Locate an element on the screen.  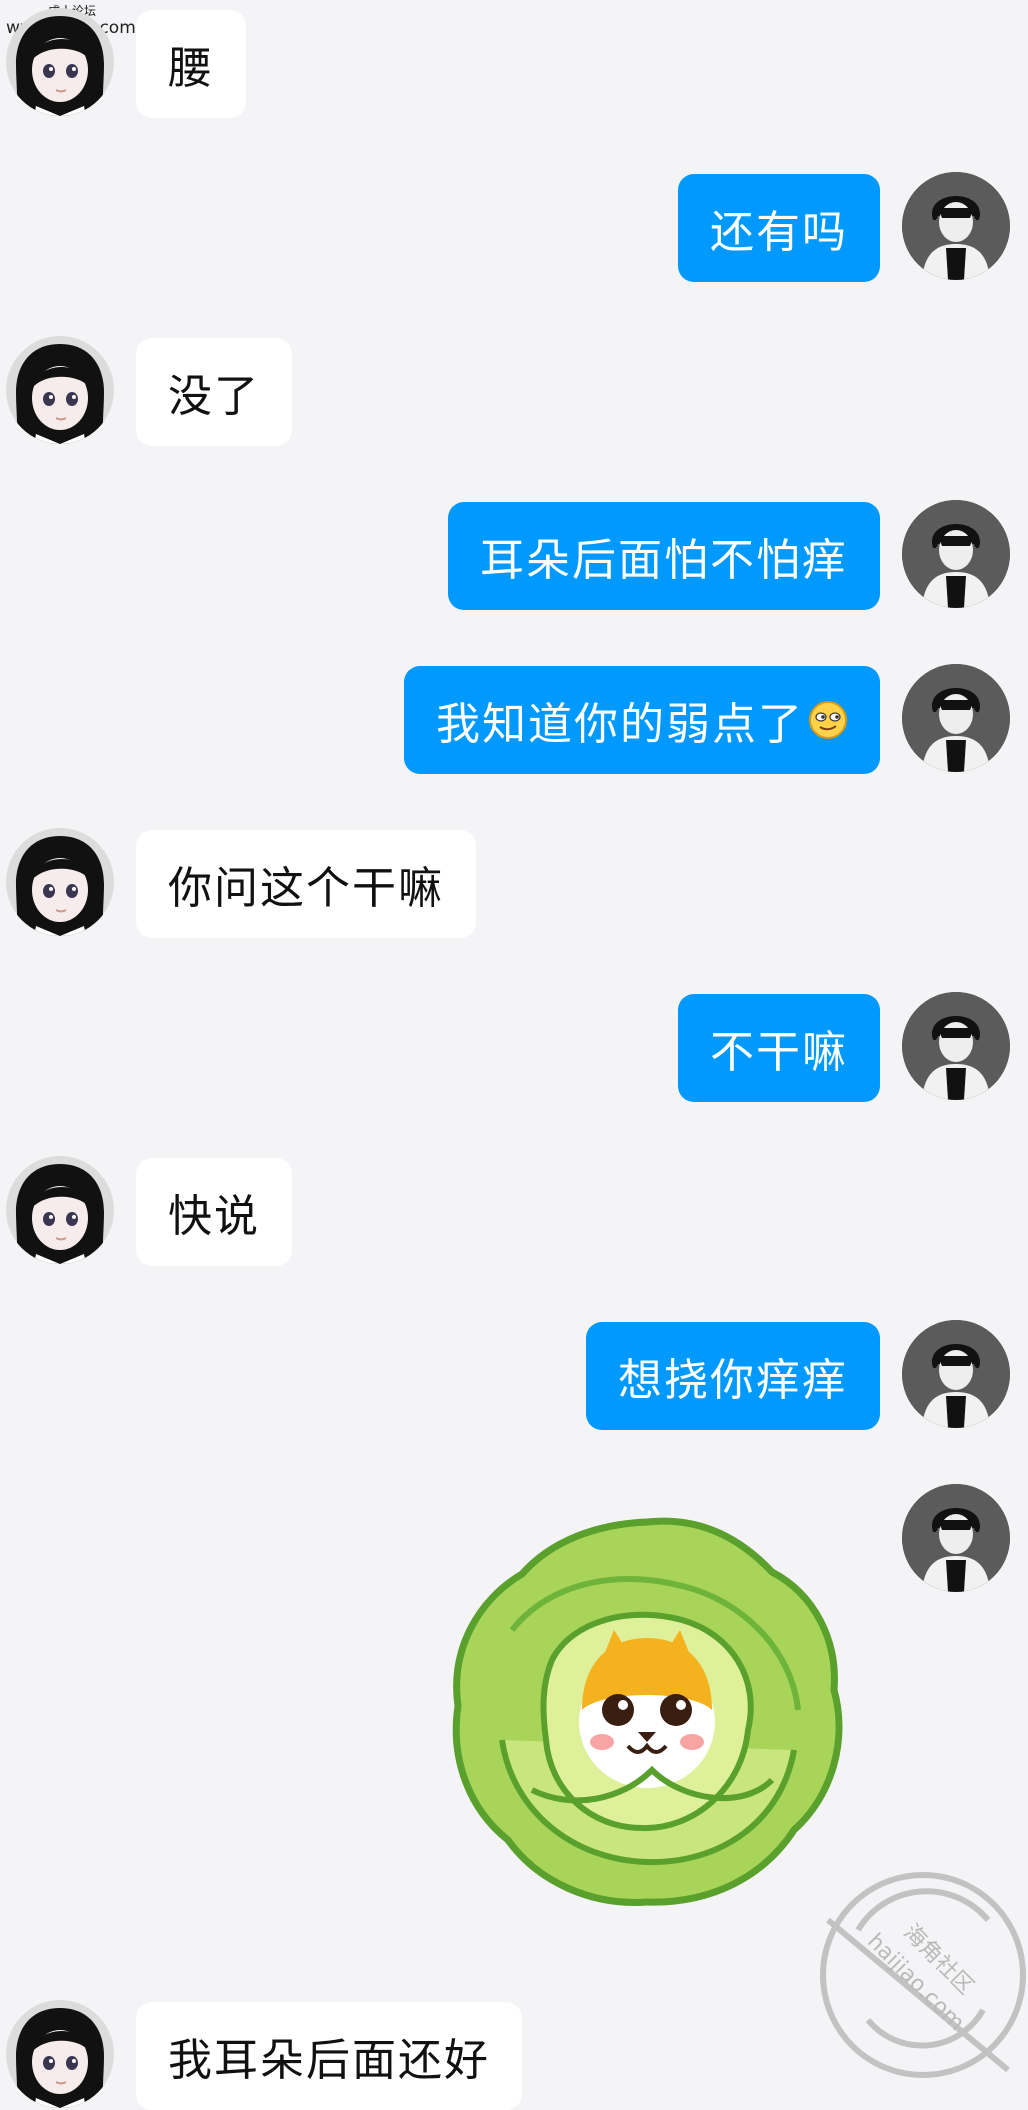
incoming-message-bubble: 腰 is located at coordinates (191, 64).